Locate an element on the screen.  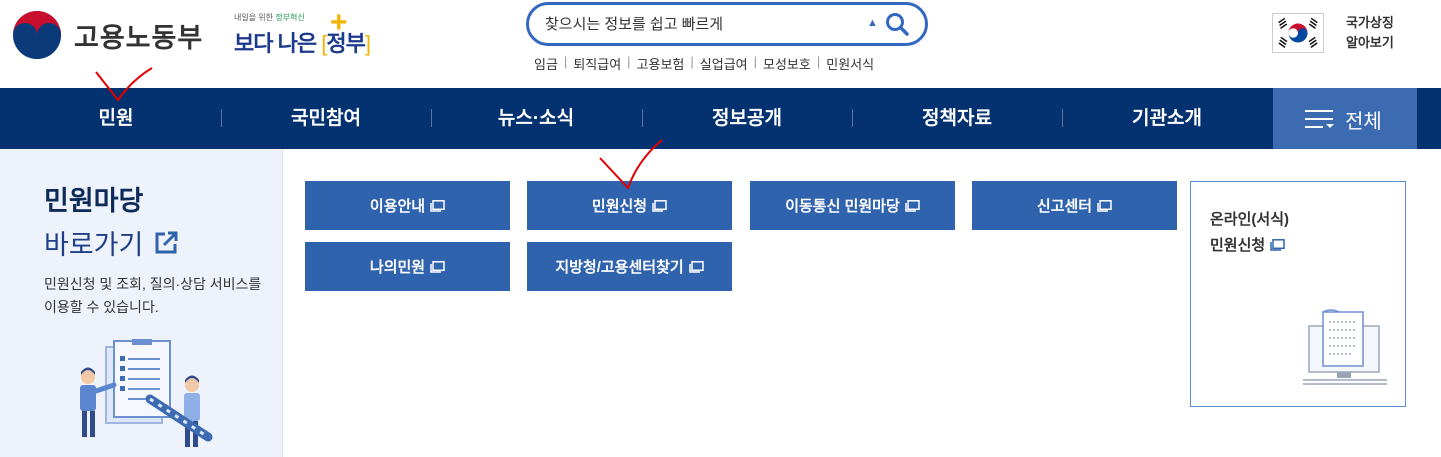
slogan-main: 보다 나은 [정부] is located at coordinates (302, 42).